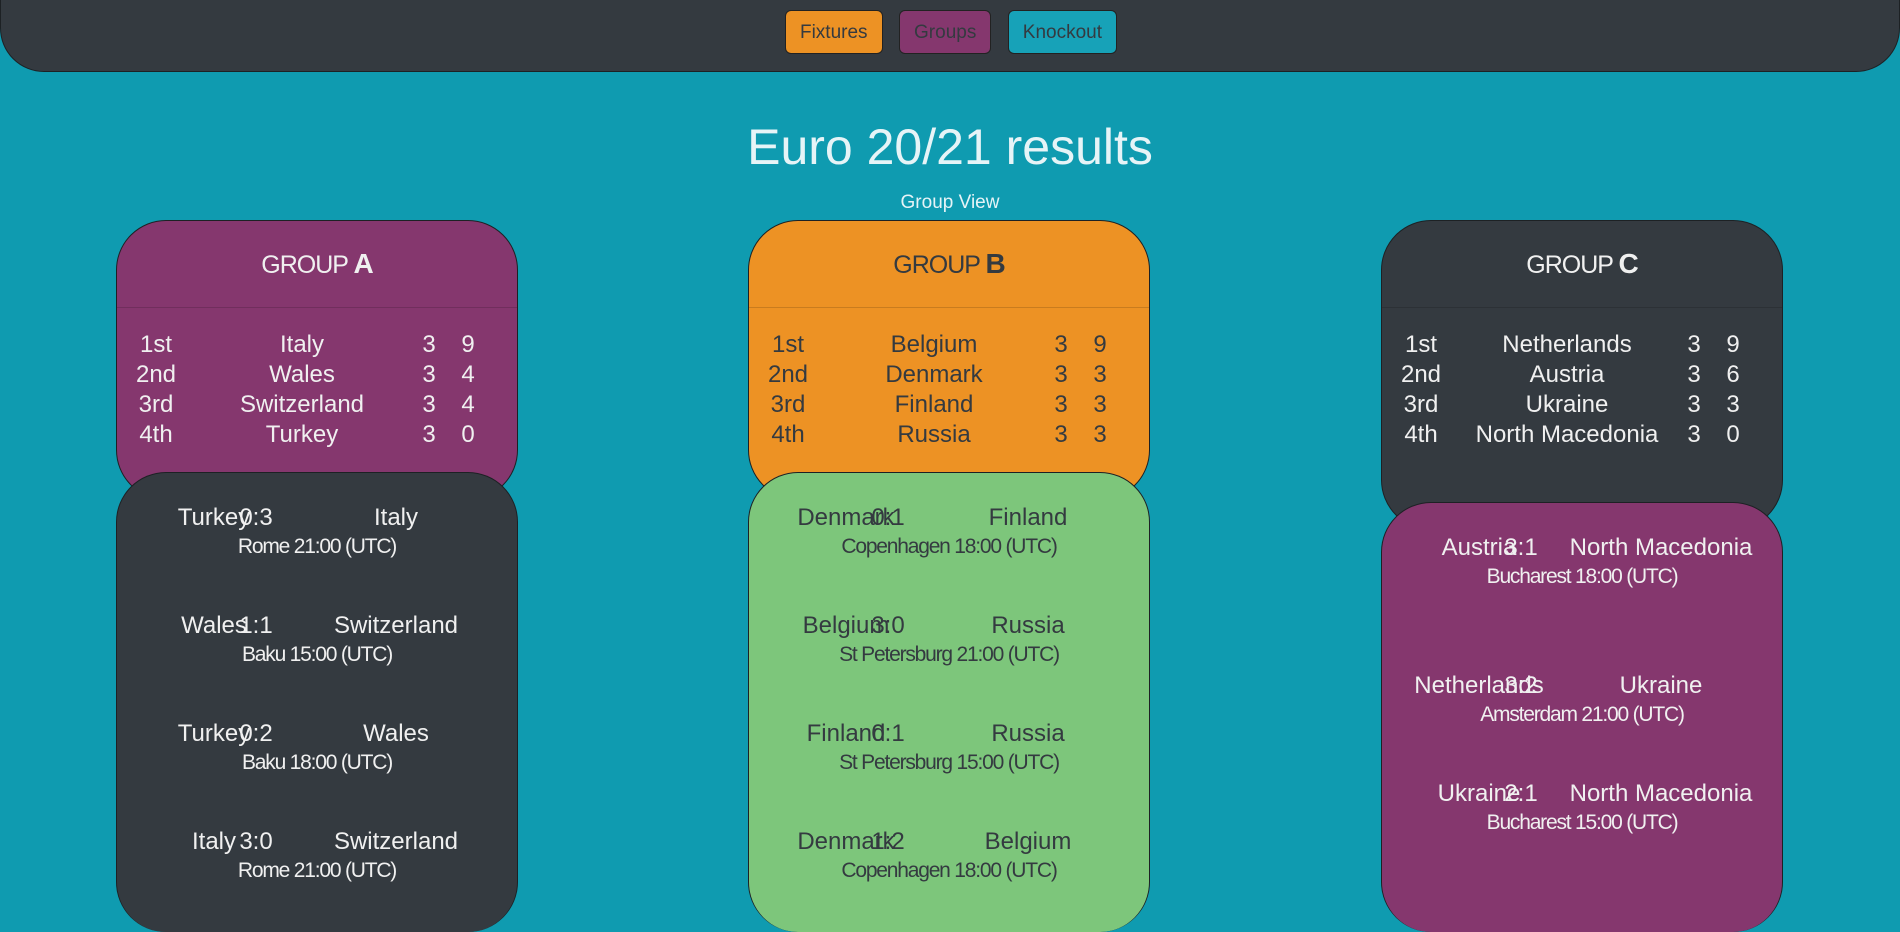 The image size is (1900, 932). I want to click on match-item: Italy 3:0 Switzerland Rome 21:00 (UTC), so click(317, 851).